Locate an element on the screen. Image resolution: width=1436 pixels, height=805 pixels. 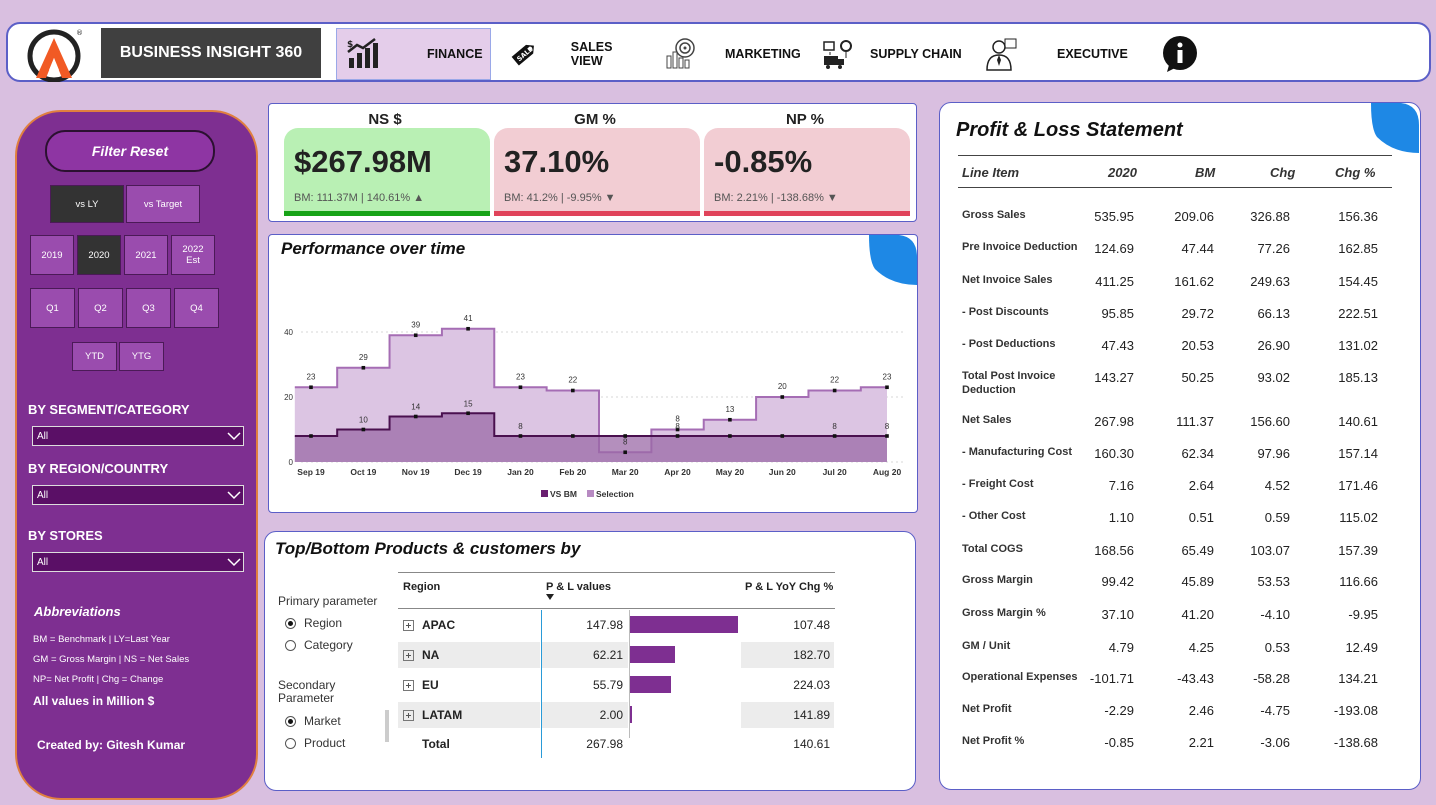
region-dropdown: All is located at coordinates (138, 495).